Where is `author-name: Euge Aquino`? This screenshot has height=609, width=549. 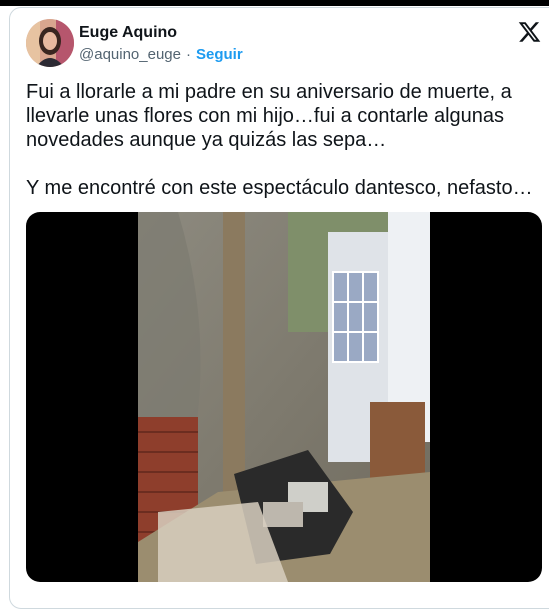 author-name: Euge Aquino is located at coordinates (128, 33).